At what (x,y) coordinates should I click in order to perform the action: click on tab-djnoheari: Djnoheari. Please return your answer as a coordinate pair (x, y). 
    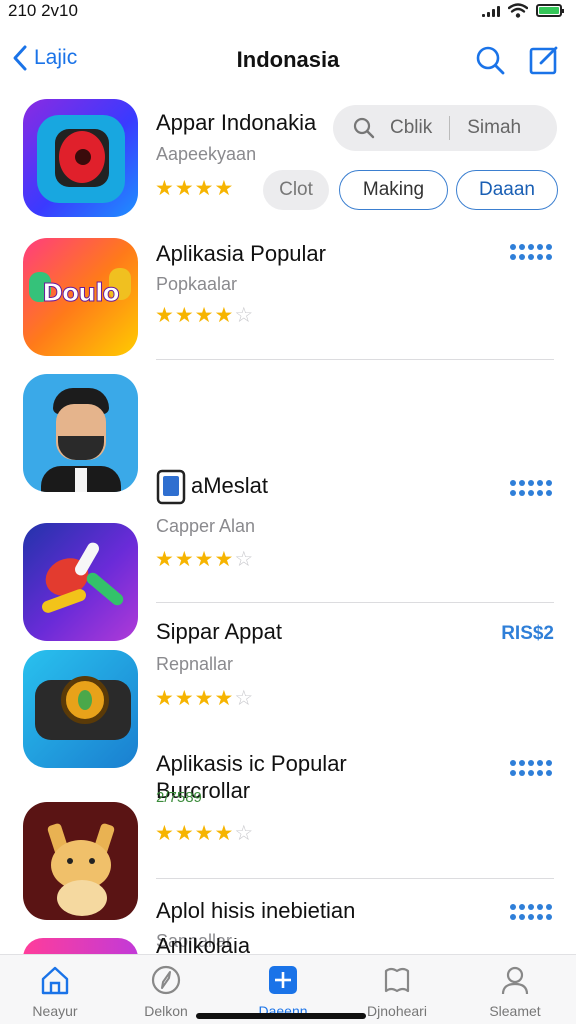
    Looking at the image, I should click on (397, 991).